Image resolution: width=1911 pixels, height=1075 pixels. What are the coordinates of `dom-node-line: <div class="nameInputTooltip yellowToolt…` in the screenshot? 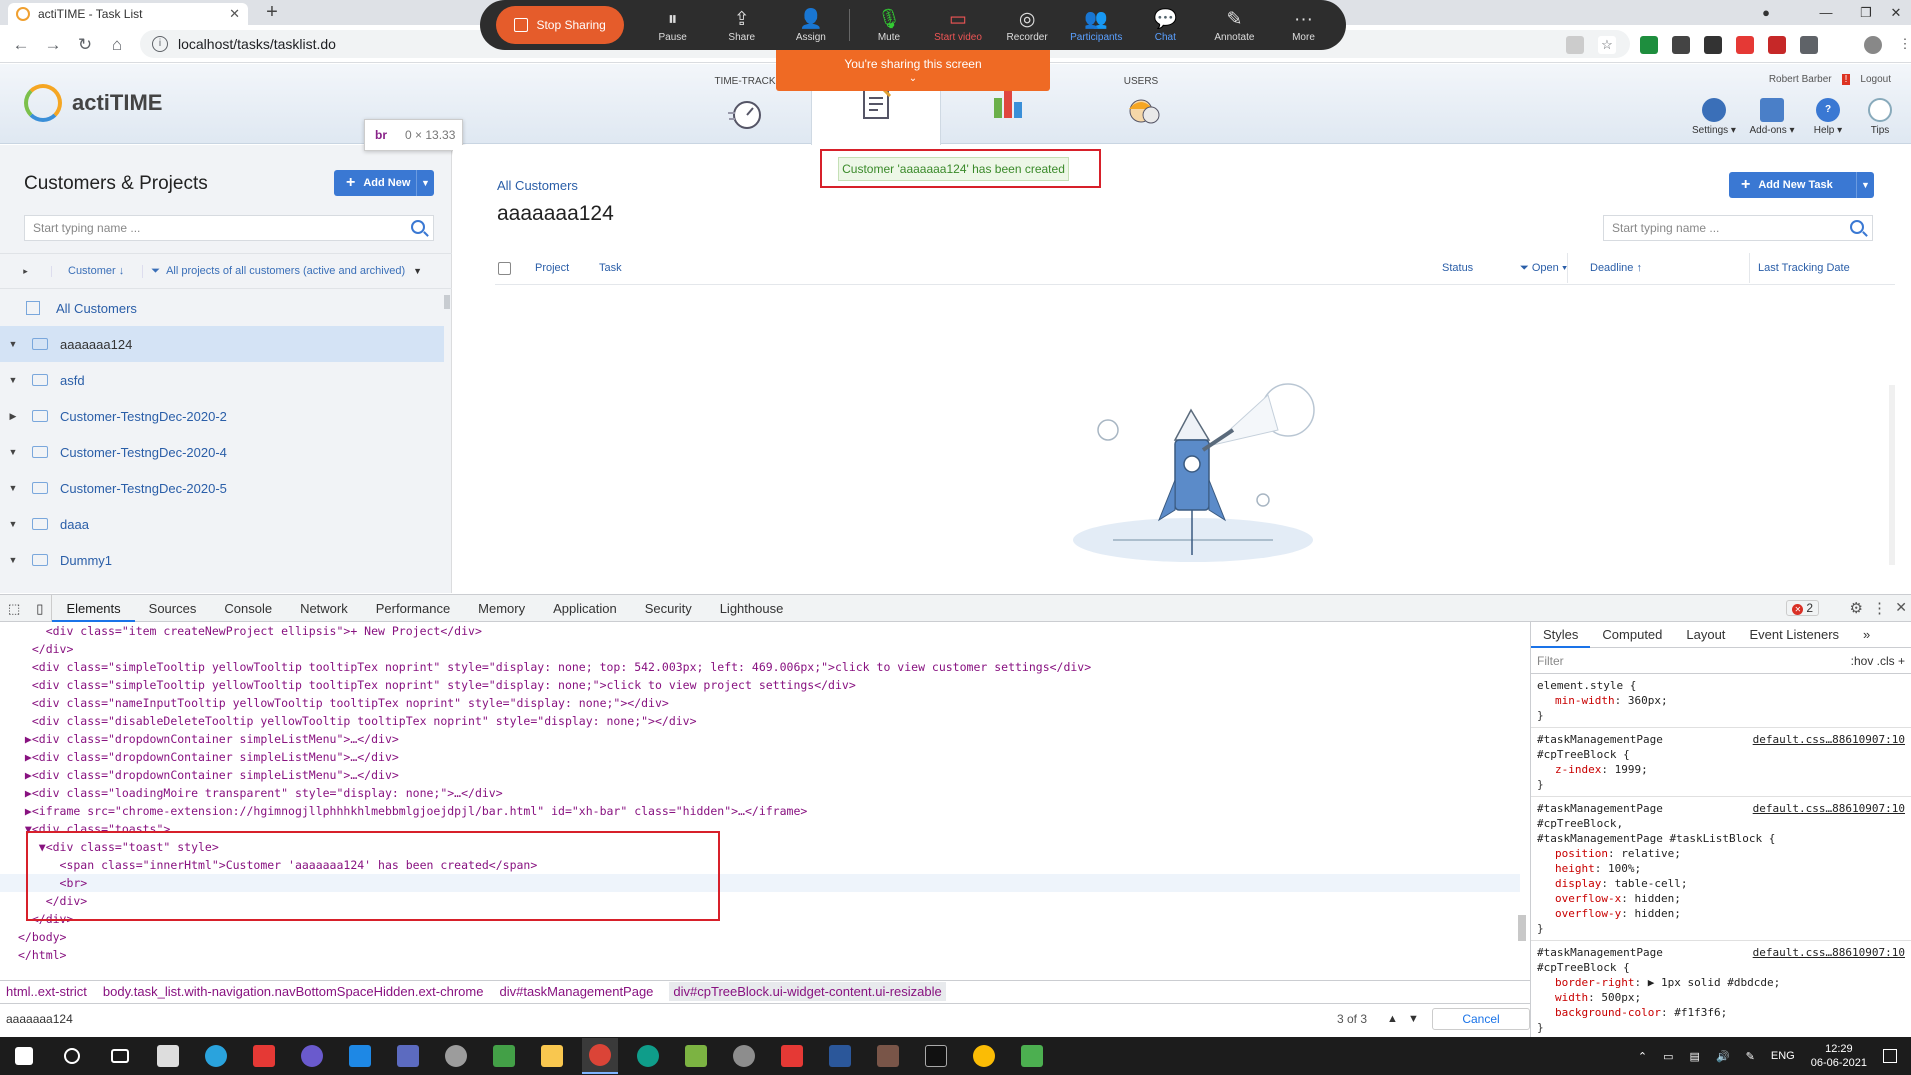 It's located at (760, 703).